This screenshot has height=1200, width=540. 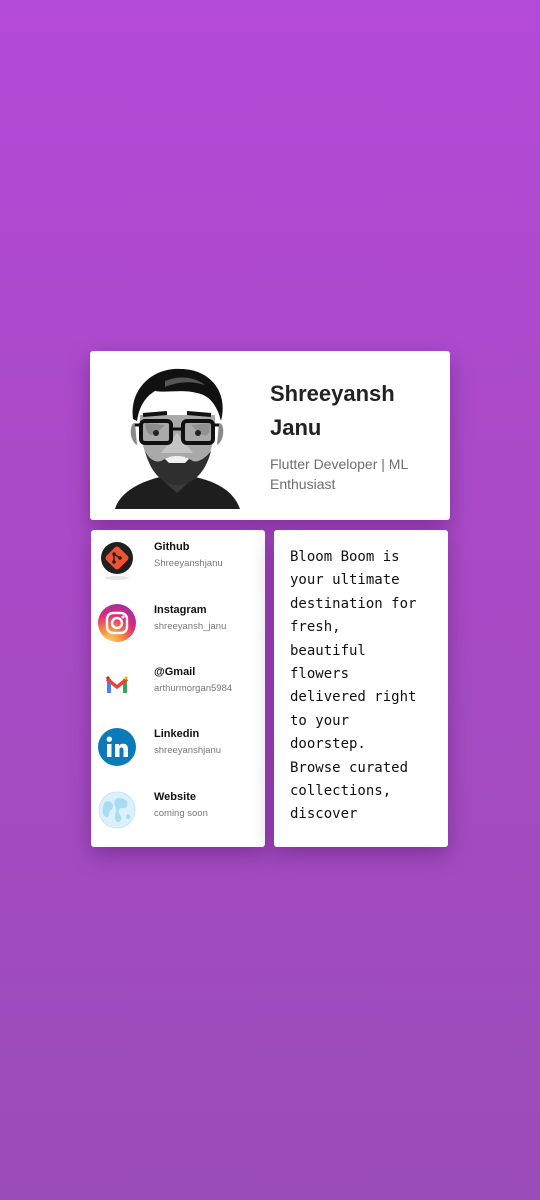 What do you see at coordinates (175, 797) in the screenshot?
I see `link-name: Website` at bounding box center [175, 797].